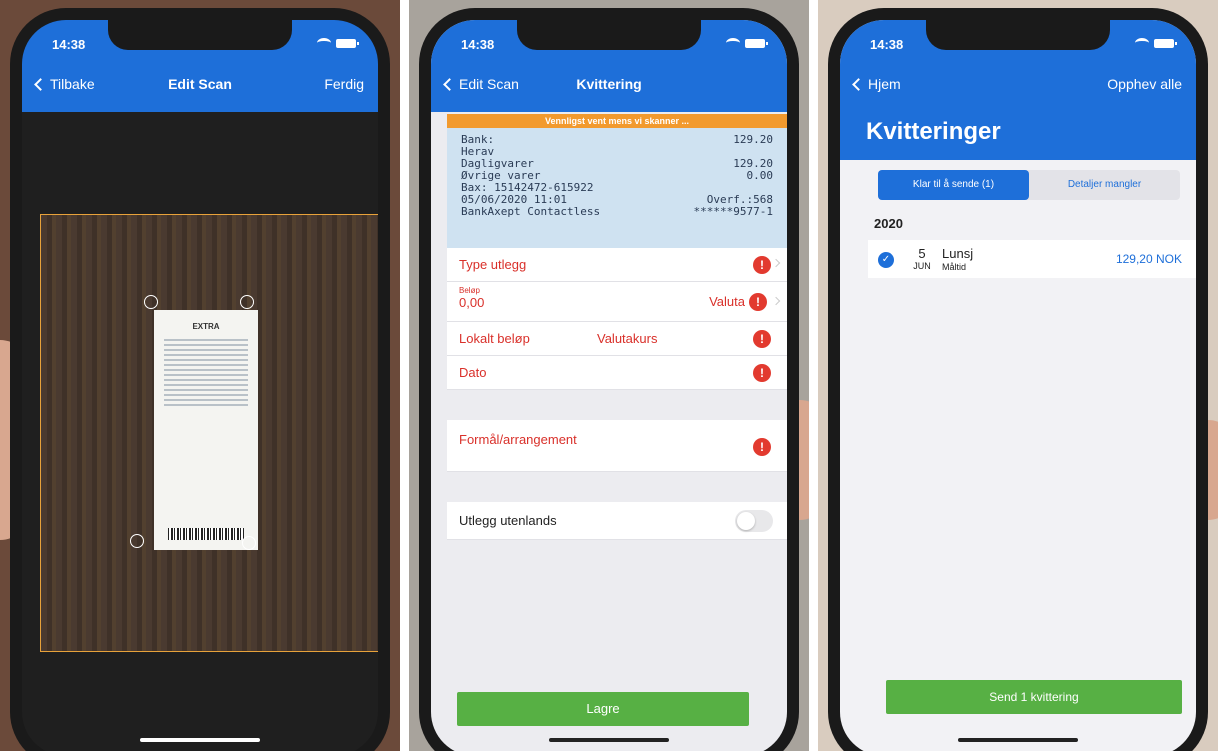  What do you see at coordinates (754, 521) in the screenshot?
I see `abroad-expense-toggle` at bounding box center [754, 521].